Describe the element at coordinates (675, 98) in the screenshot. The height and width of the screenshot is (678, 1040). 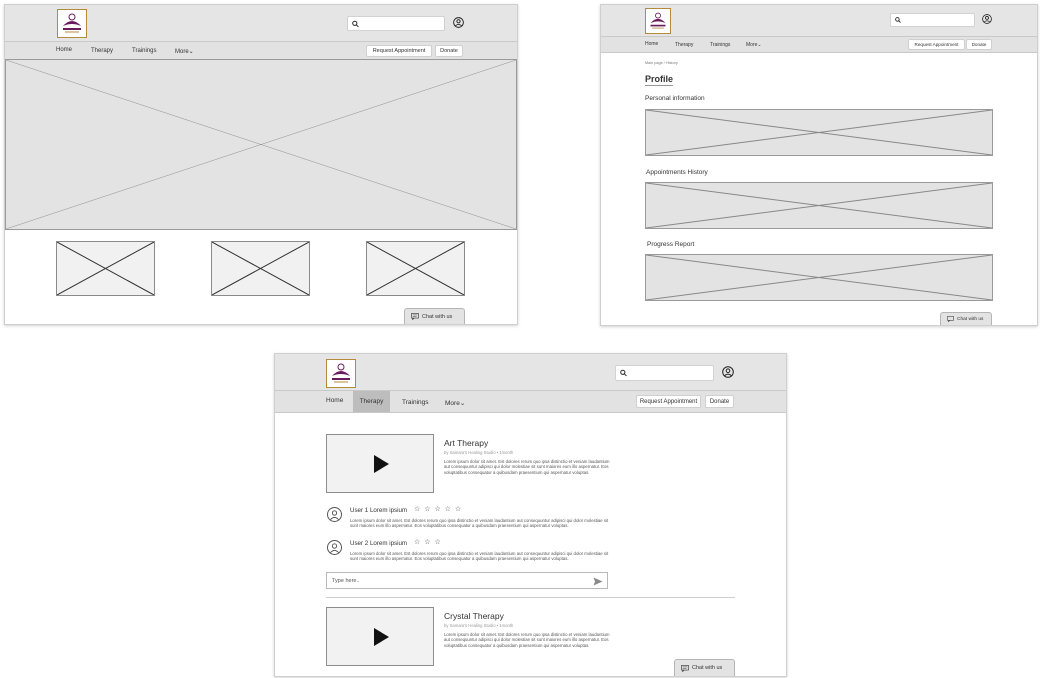
I see `section-heading-personal-information: Personal information` at that location.